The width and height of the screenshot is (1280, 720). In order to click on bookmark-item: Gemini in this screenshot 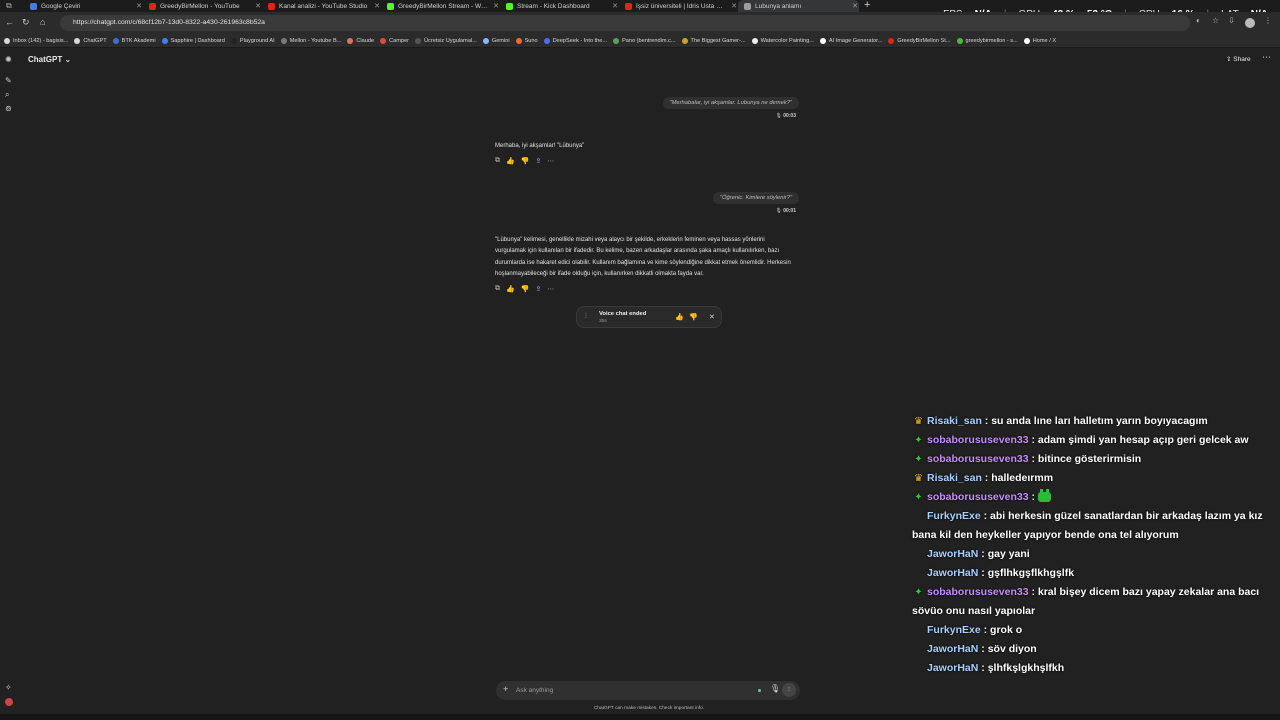, I will do `click(496, 40)`.